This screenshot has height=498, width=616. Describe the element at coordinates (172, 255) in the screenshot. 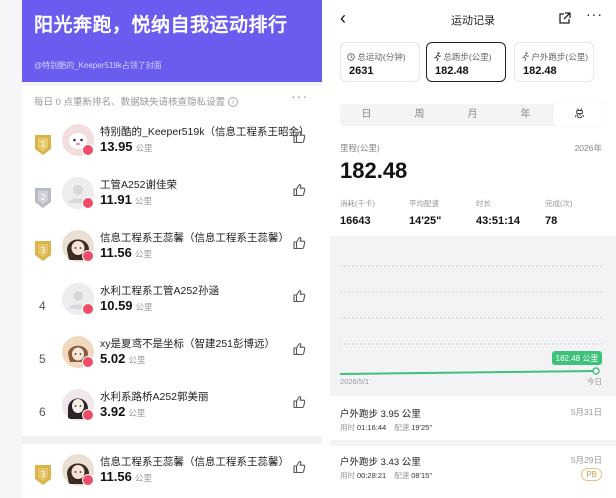

I see `leaderboard-row: 3 信息工程系王蕊馨（信息工程系王蕊馨） 11.56 公里` at that location.